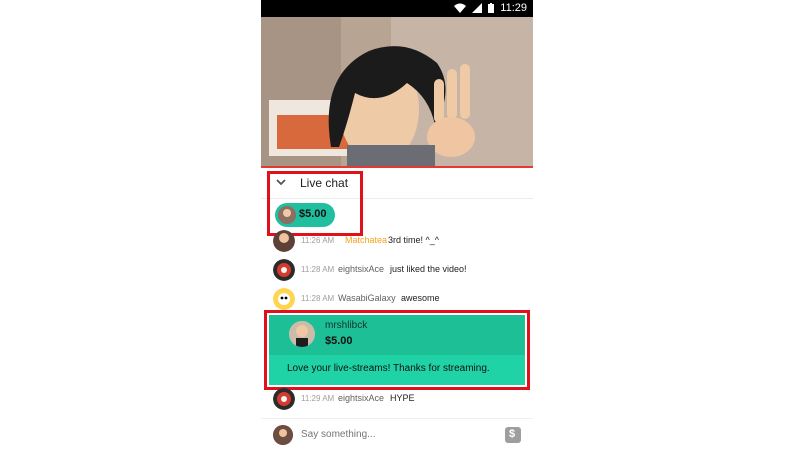 The width and height of the screenshot is (800, 450). I want to click on chat-message: 11:26 AM Matchatea 3rd time! ^_^, so click(397, 241).